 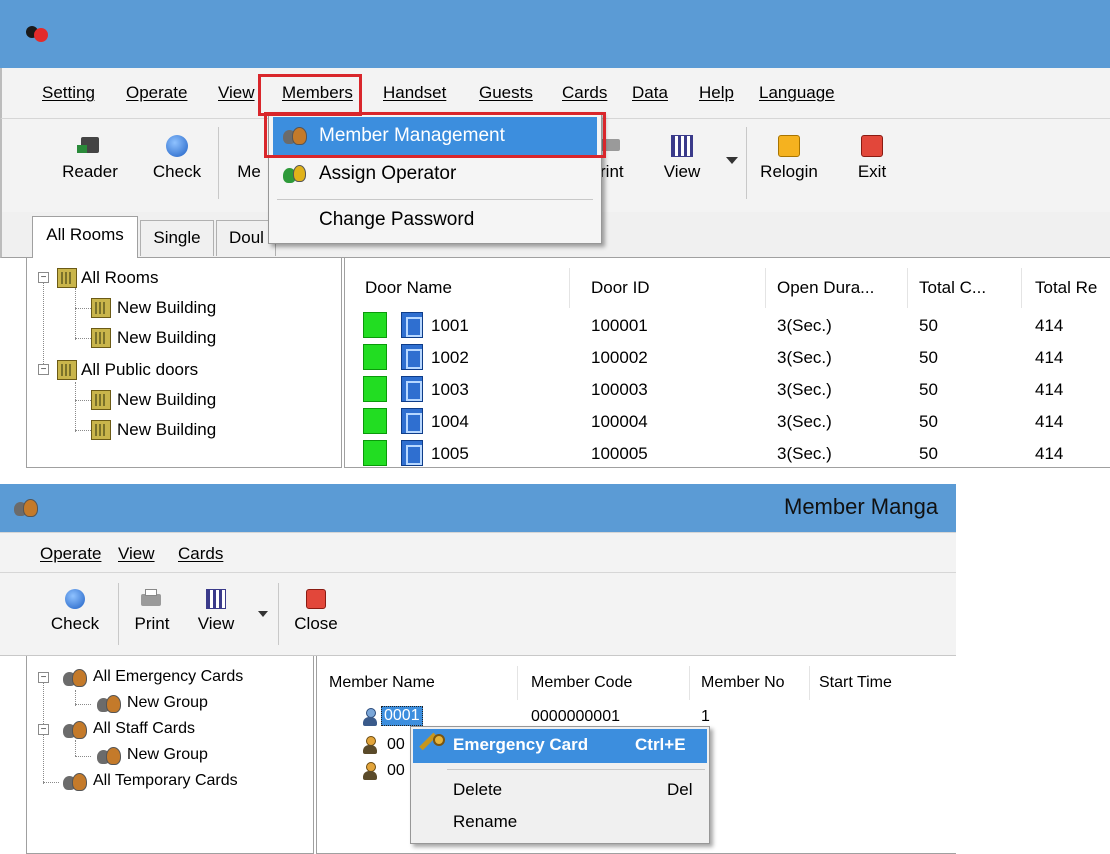 What do you see at coordinates (43, 729) in the screenshot?
I see `collapse-staff-toggle: −` at bounding box center [43, 729].